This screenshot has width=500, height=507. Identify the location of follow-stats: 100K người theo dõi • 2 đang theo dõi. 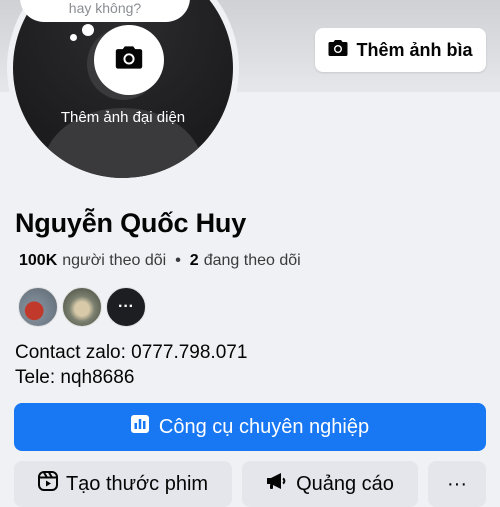
(160, 261).